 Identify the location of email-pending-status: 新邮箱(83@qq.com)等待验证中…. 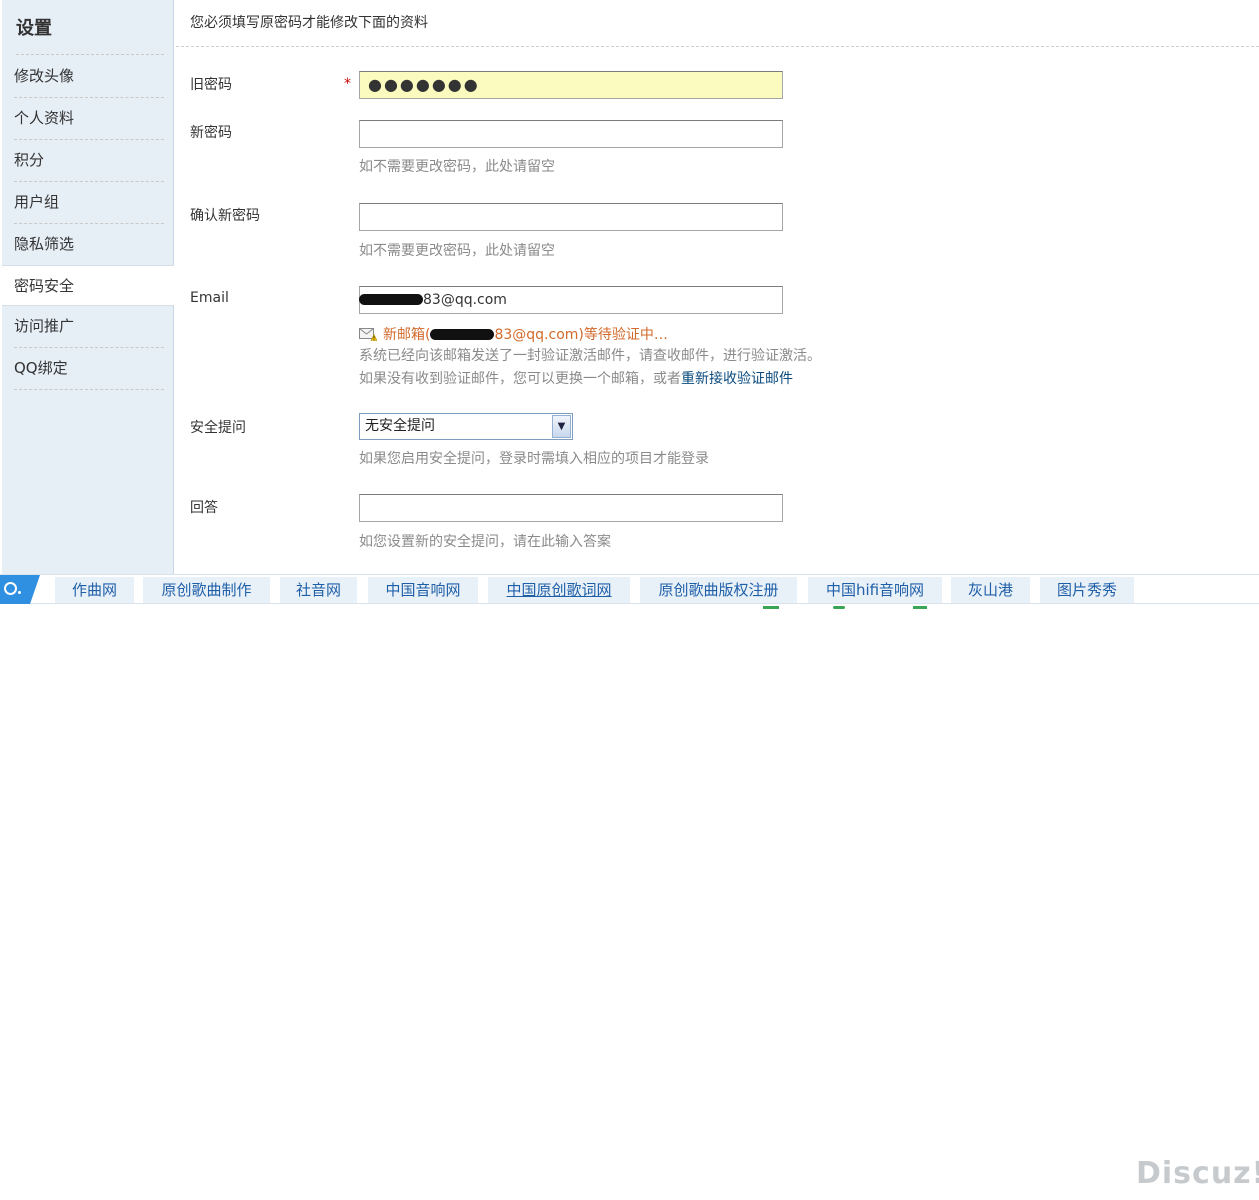
(513, 334).